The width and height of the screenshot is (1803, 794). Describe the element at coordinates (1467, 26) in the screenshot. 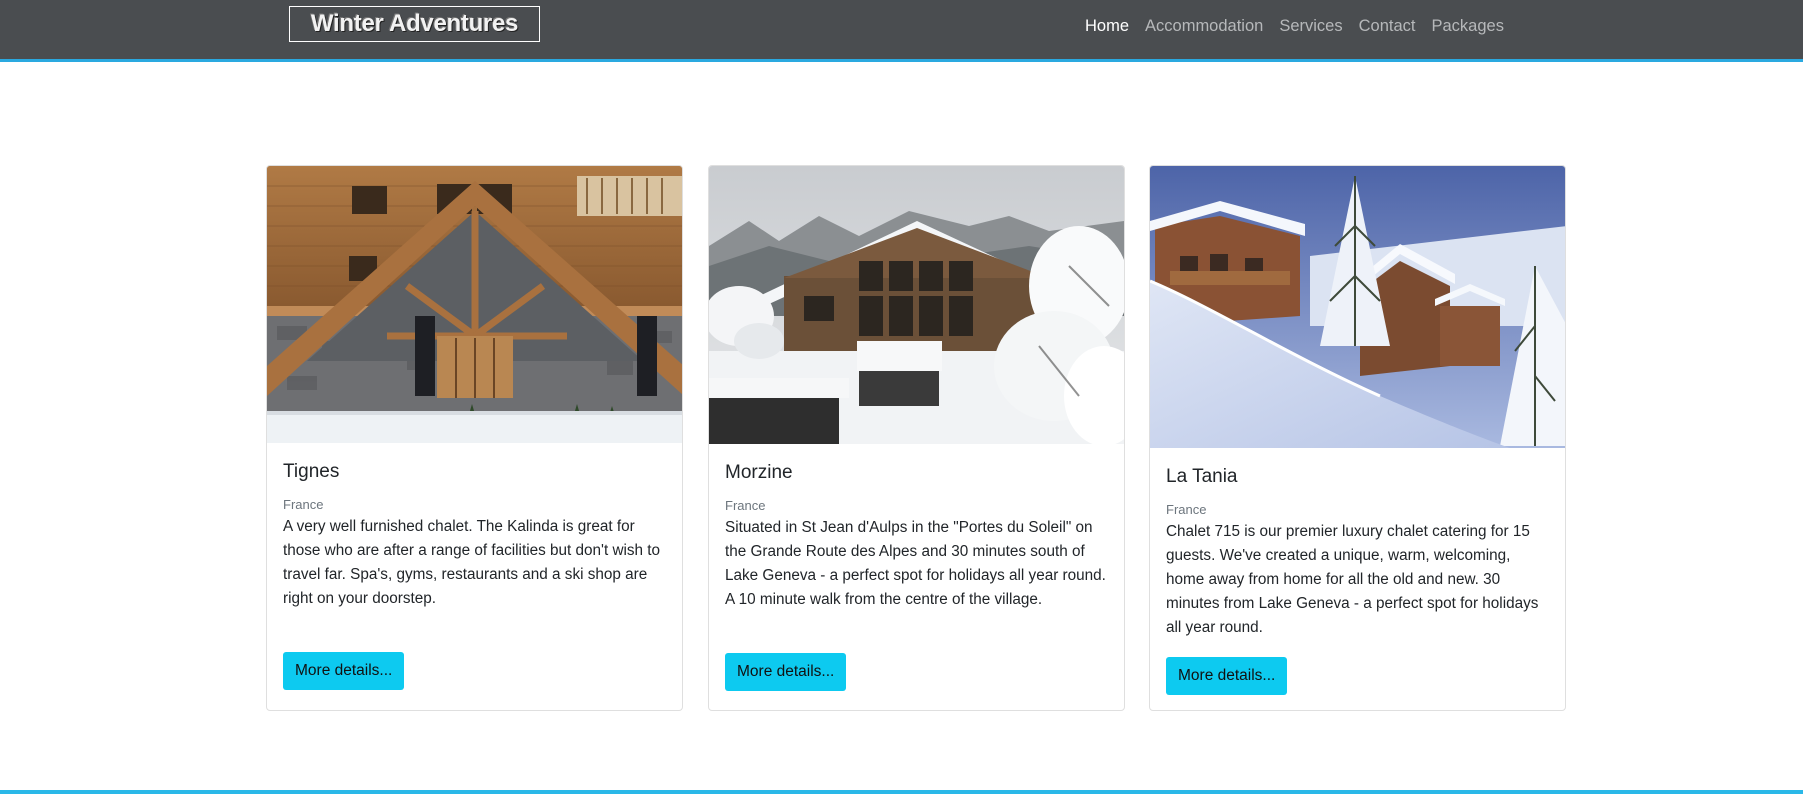

I see `nav-item-packages: Packages` at that location.